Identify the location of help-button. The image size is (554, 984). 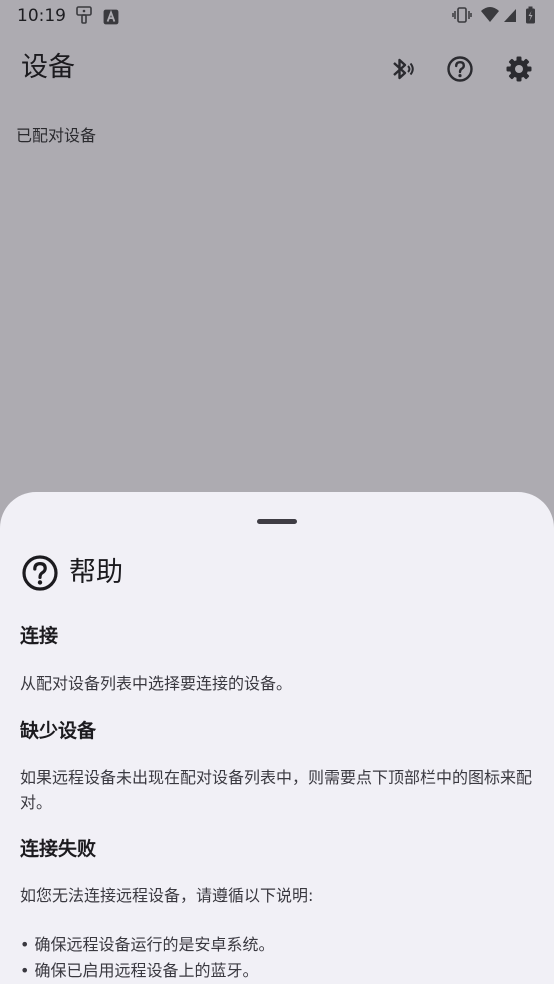
(460, 69).